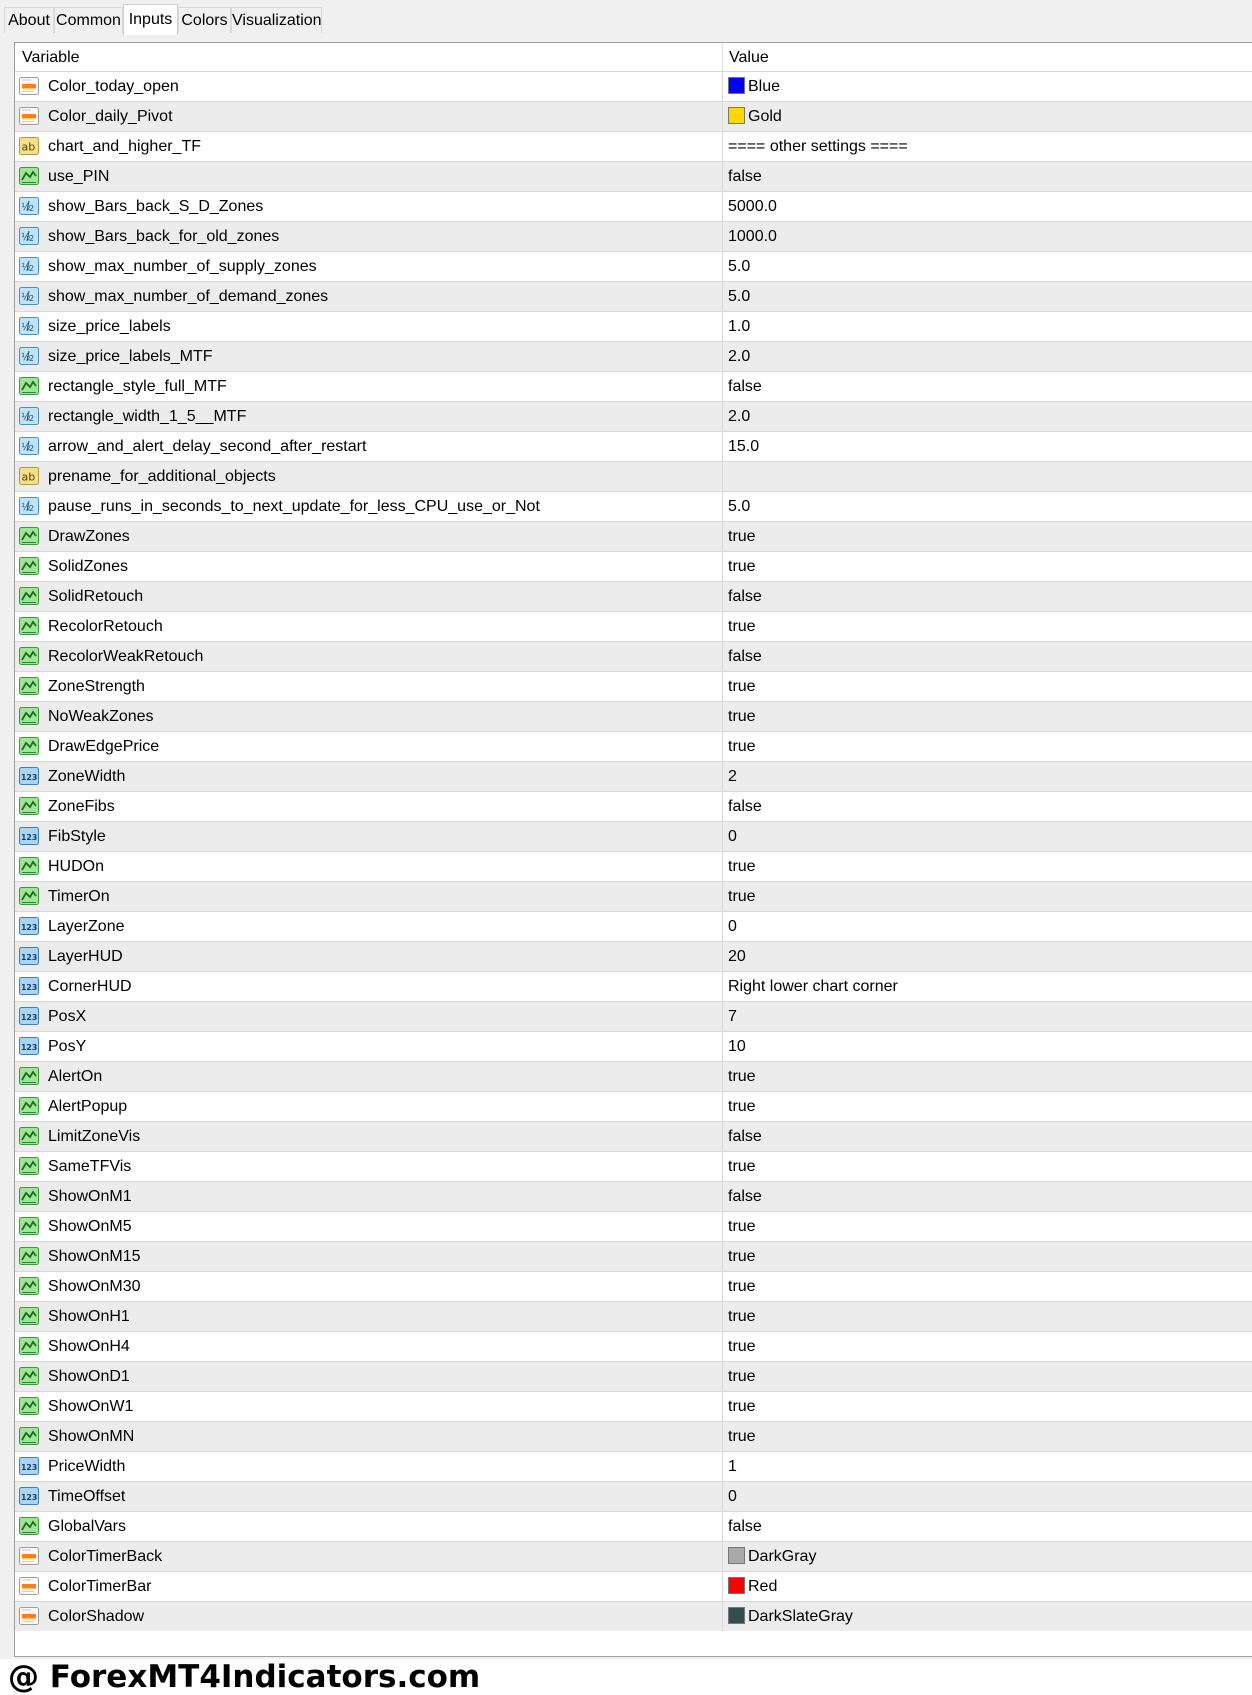 Image resolution: width=1252 pixels, height=1695 pixels. I want to click on variable-value: 7, so click(732, 1017).